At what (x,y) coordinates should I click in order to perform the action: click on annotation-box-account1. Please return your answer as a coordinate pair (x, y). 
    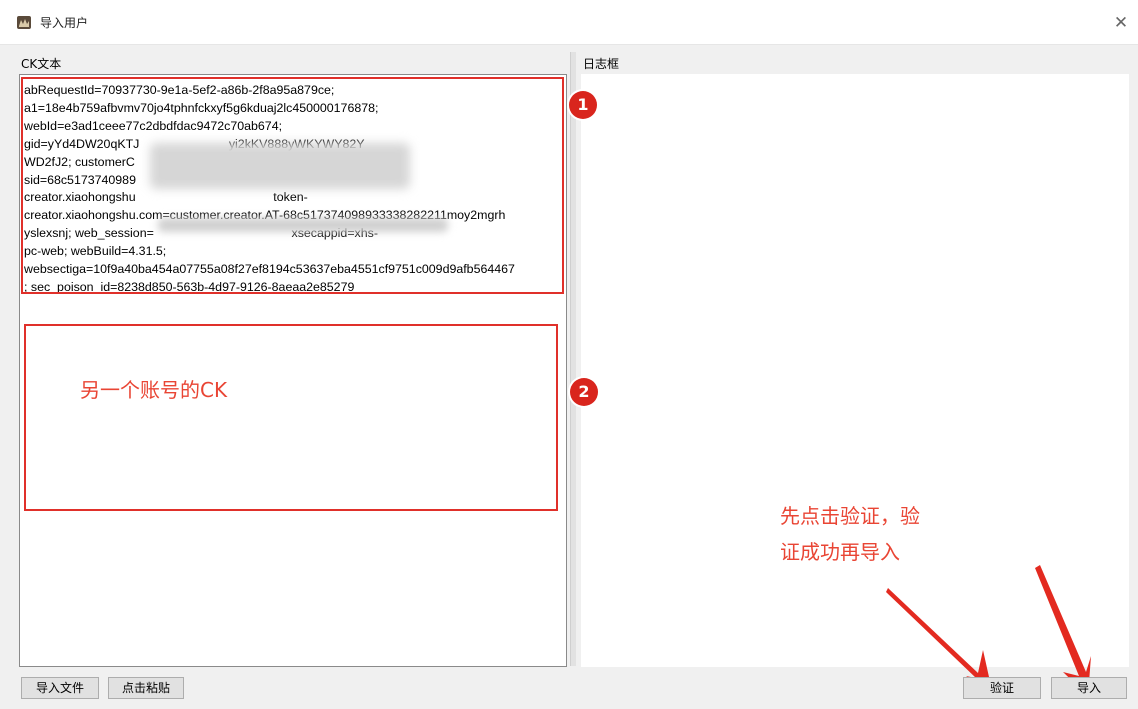
    Looking at the image, I should click on (292, 185).